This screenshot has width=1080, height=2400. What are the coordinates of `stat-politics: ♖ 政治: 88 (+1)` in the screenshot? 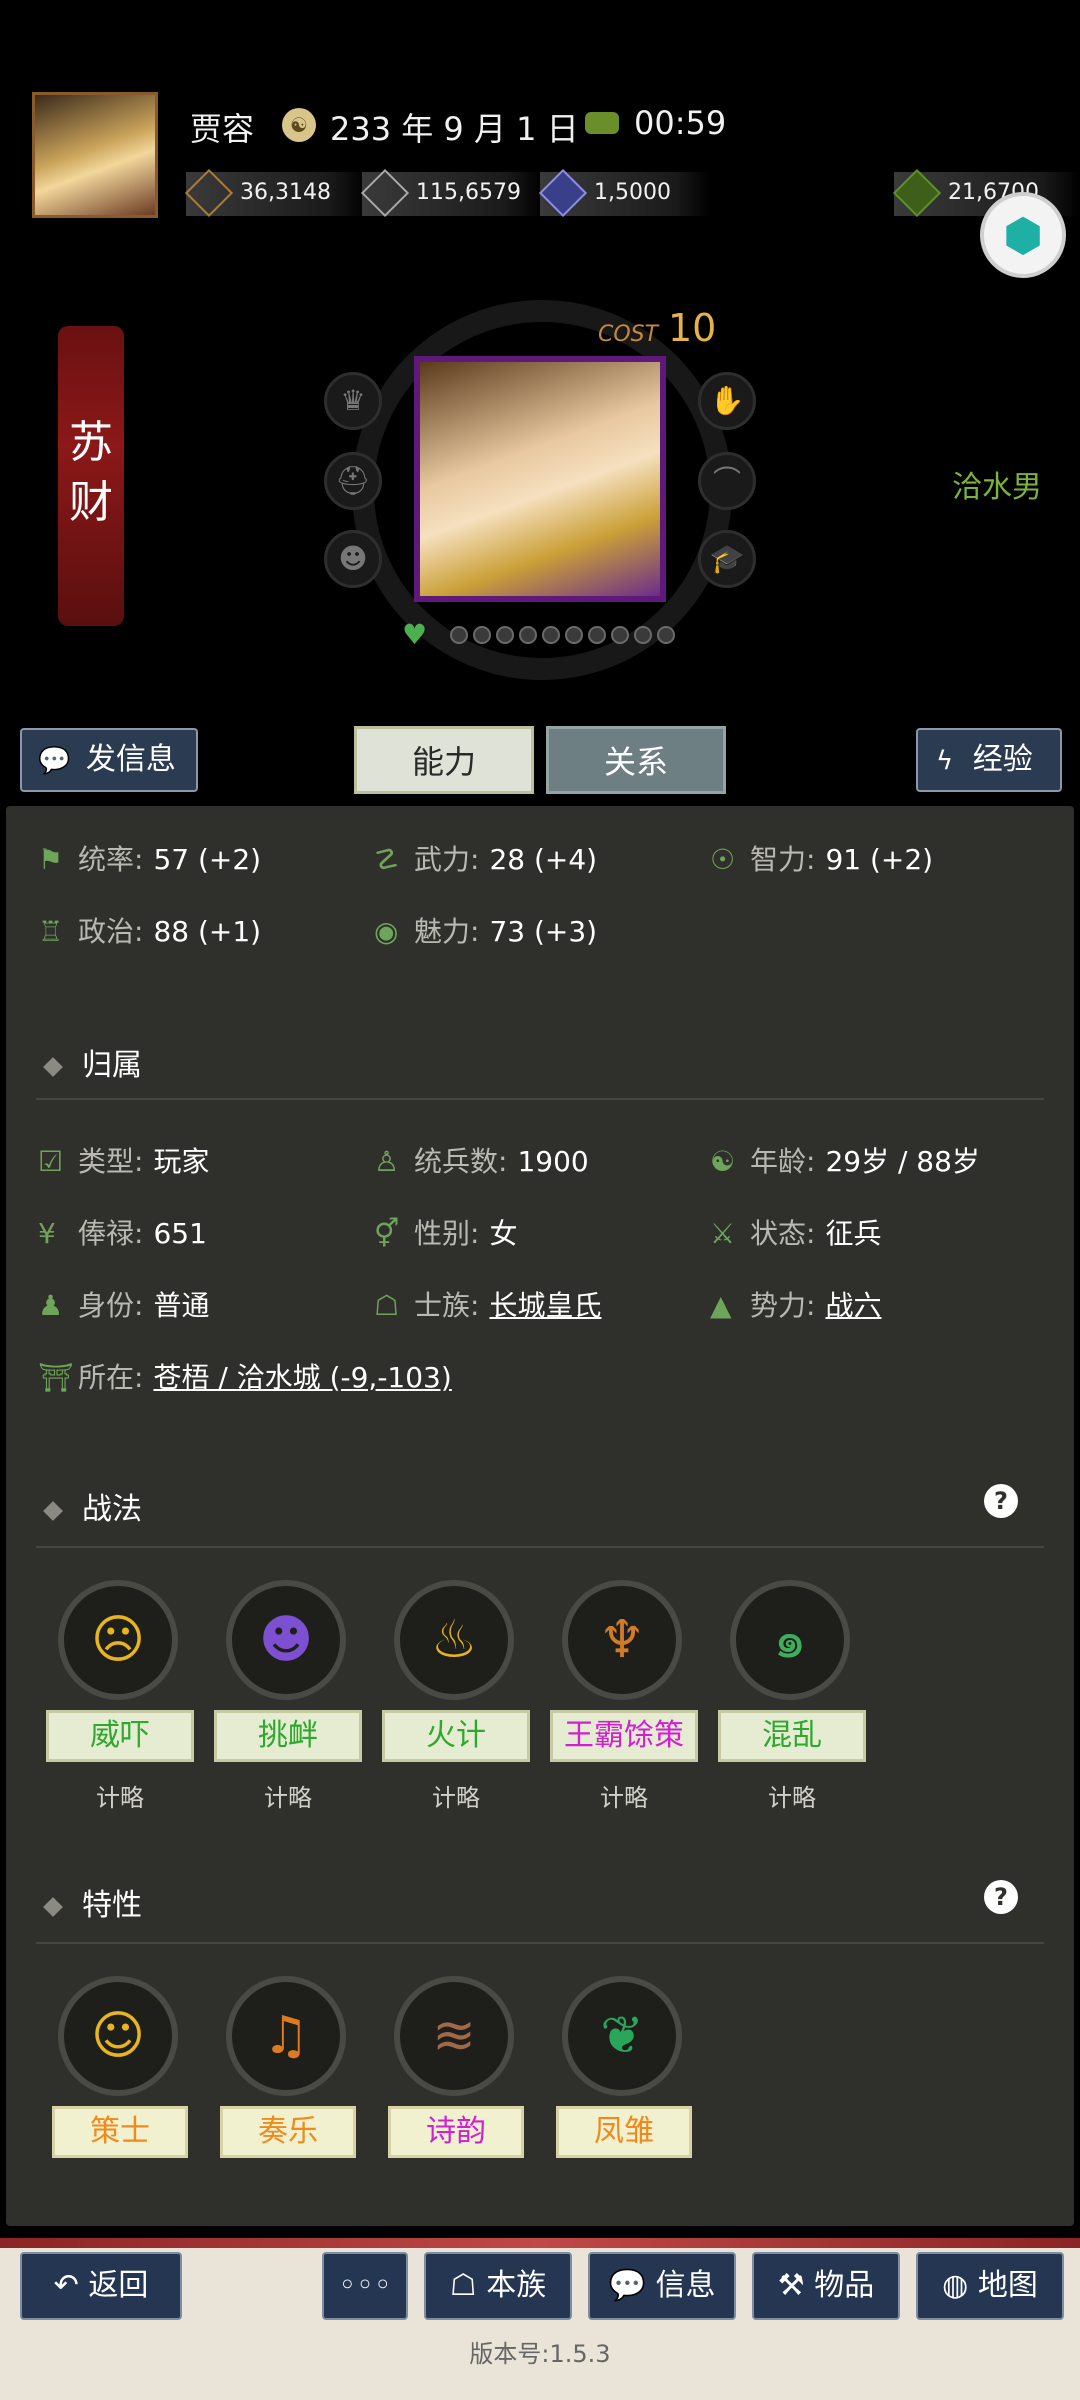 It's located at (150, 931).